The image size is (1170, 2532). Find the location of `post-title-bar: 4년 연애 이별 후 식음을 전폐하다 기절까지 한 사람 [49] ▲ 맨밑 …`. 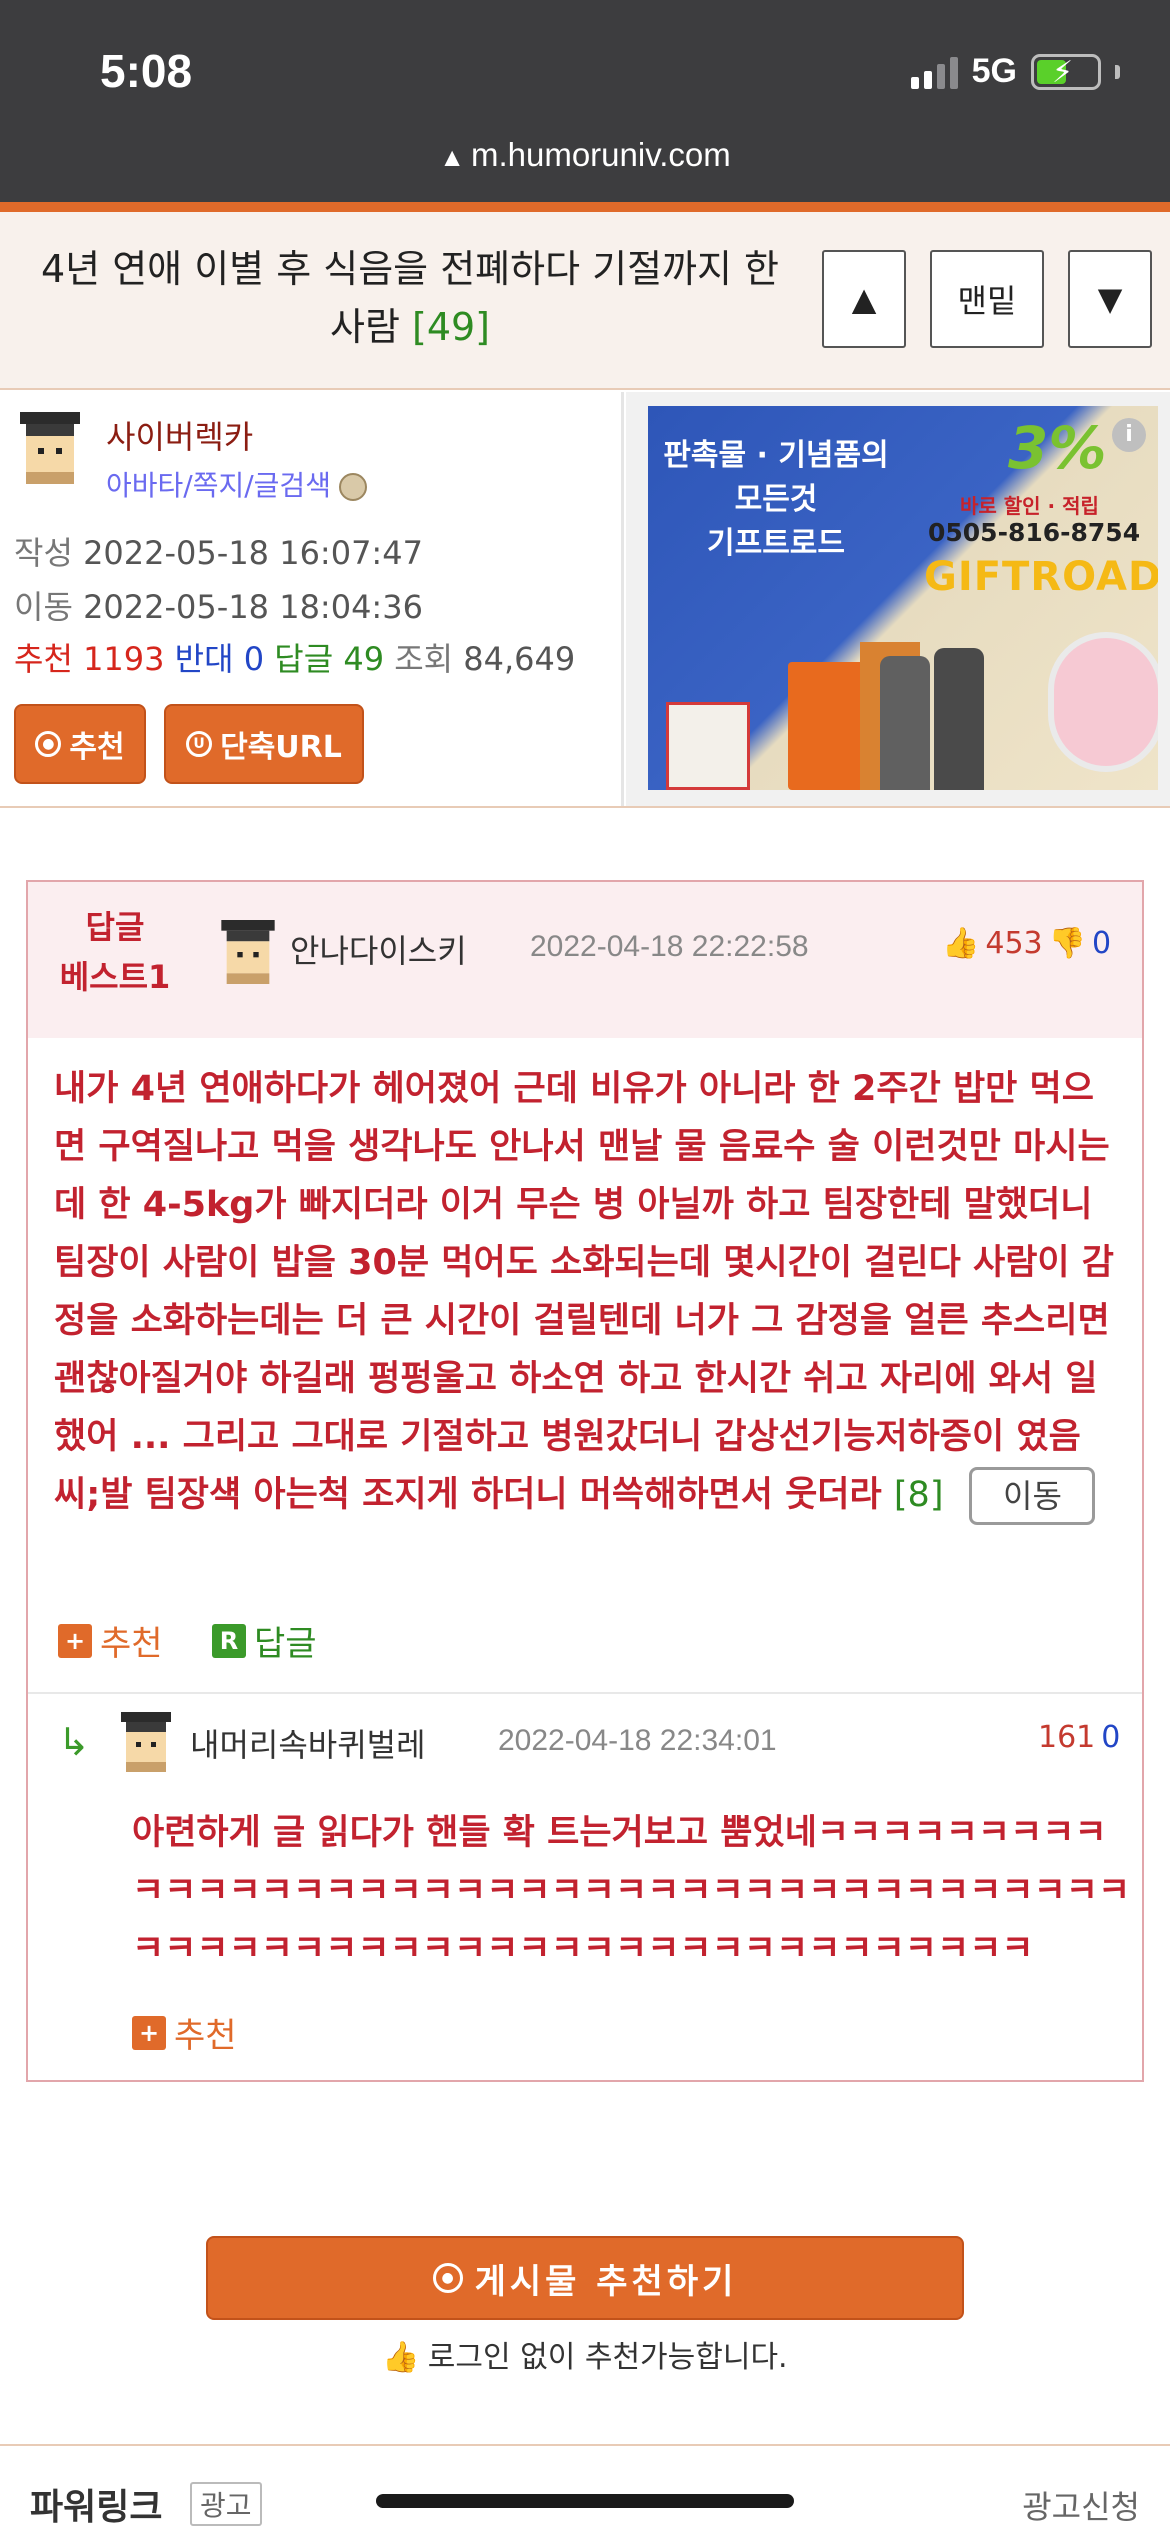

post-title-bar: 4년 연애 이별 후 식음을 전폐하다 기절까지 한 사람 [49] ▲ 맨밑 … is located at coordinates (585, 301).